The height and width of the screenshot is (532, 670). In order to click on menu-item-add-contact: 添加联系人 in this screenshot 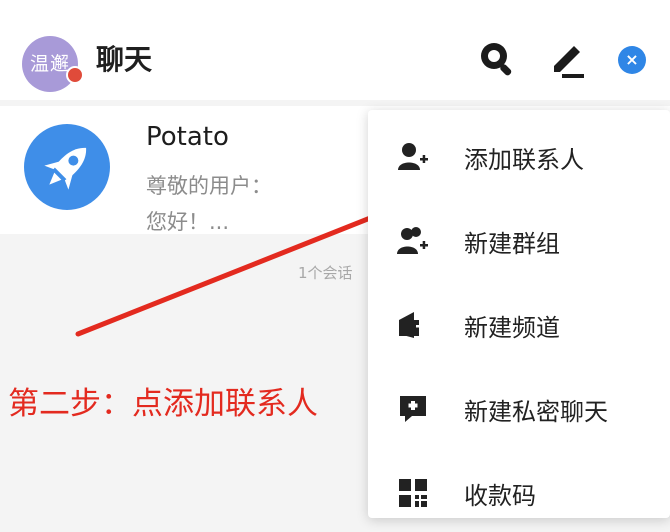, I will do `click(519, 156)`.